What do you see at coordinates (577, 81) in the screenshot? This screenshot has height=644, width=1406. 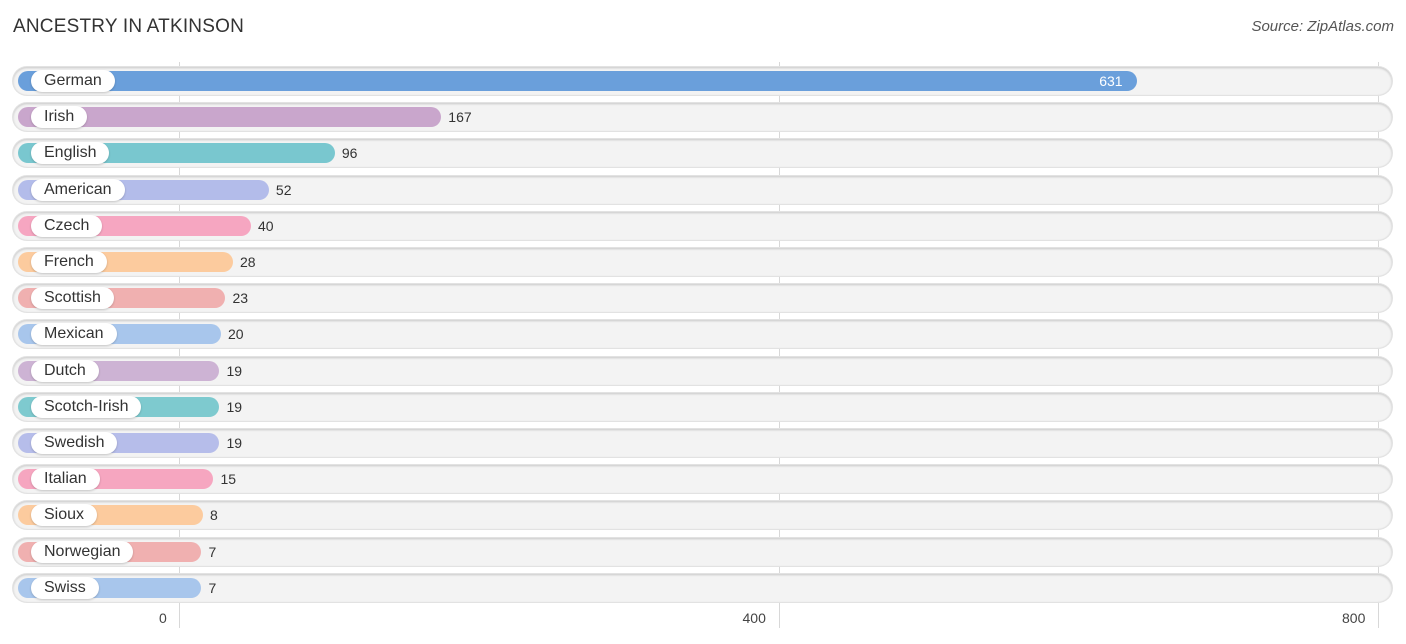 I see `bar` at bounding box center [577, 81].